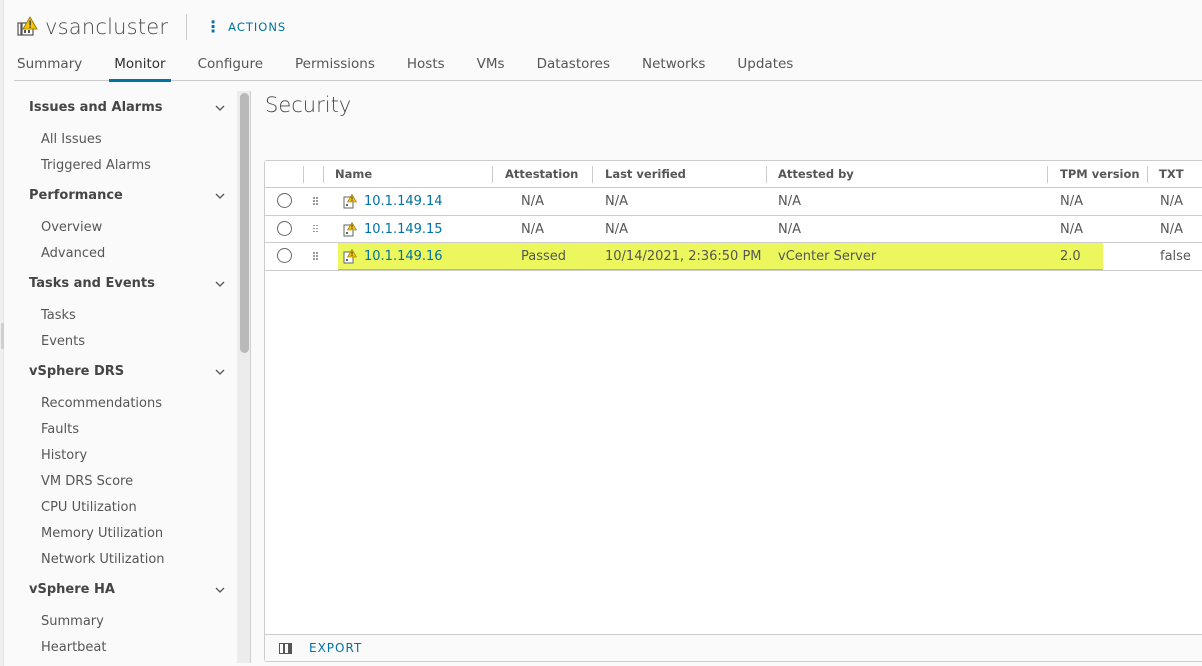 This screenshot has width=1202, height=666. Describe the element at coordinates (72, 589) in the screenshot. I see `section-title: vSphere HA` at that location.